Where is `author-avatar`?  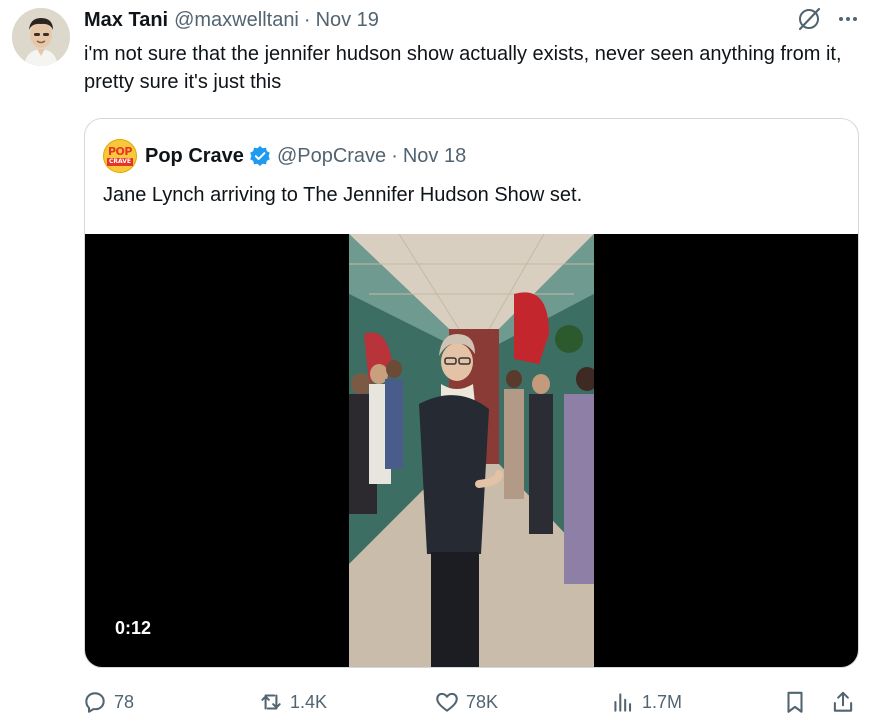
author-avatar is located at coordinates (41, 37).